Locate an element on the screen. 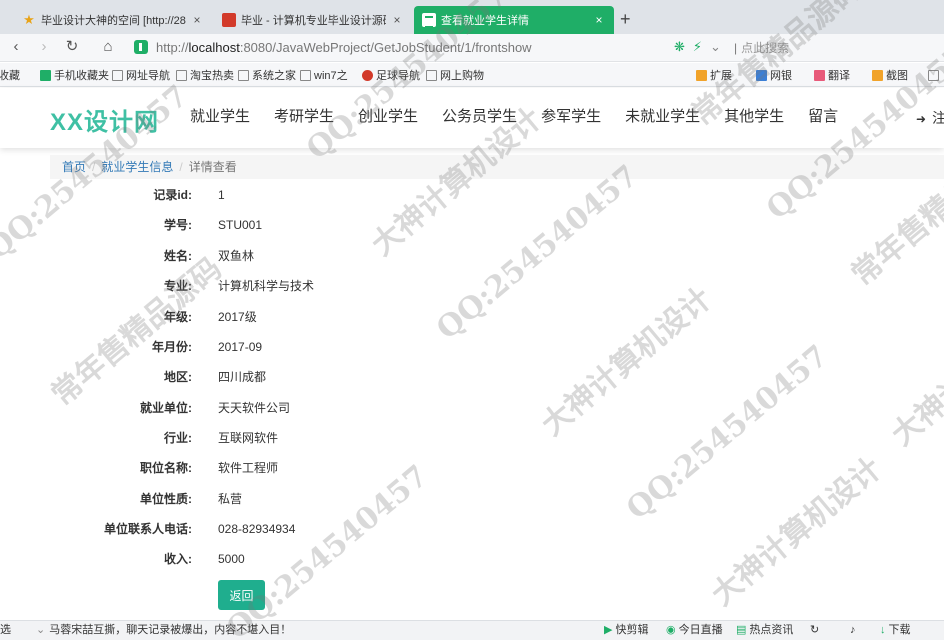 This screenshot has height=640, width=944. site-logo: XX设计网 is located at coordinates (104, 119).